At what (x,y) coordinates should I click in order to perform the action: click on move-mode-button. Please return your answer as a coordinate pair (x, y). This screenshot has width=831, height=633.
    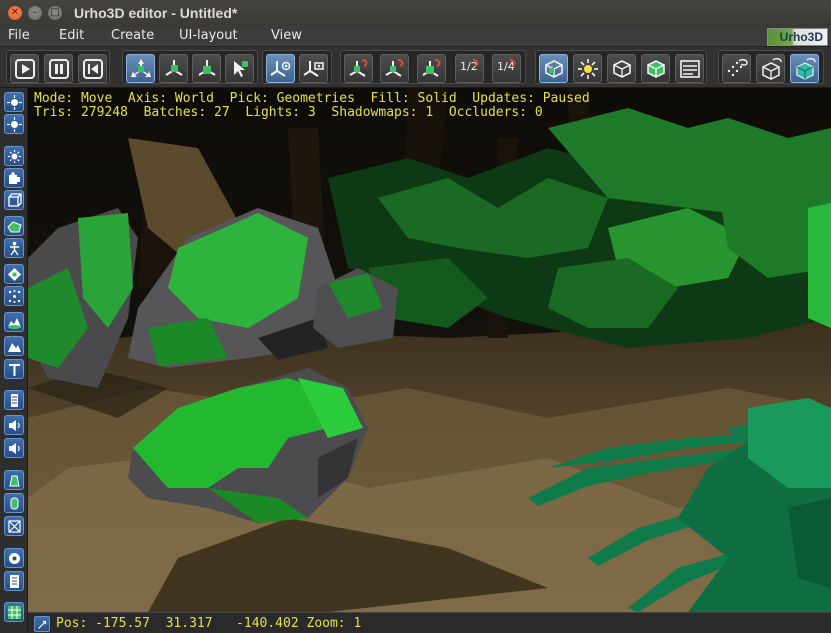
    Looking at the image, I should click on (140, 68).